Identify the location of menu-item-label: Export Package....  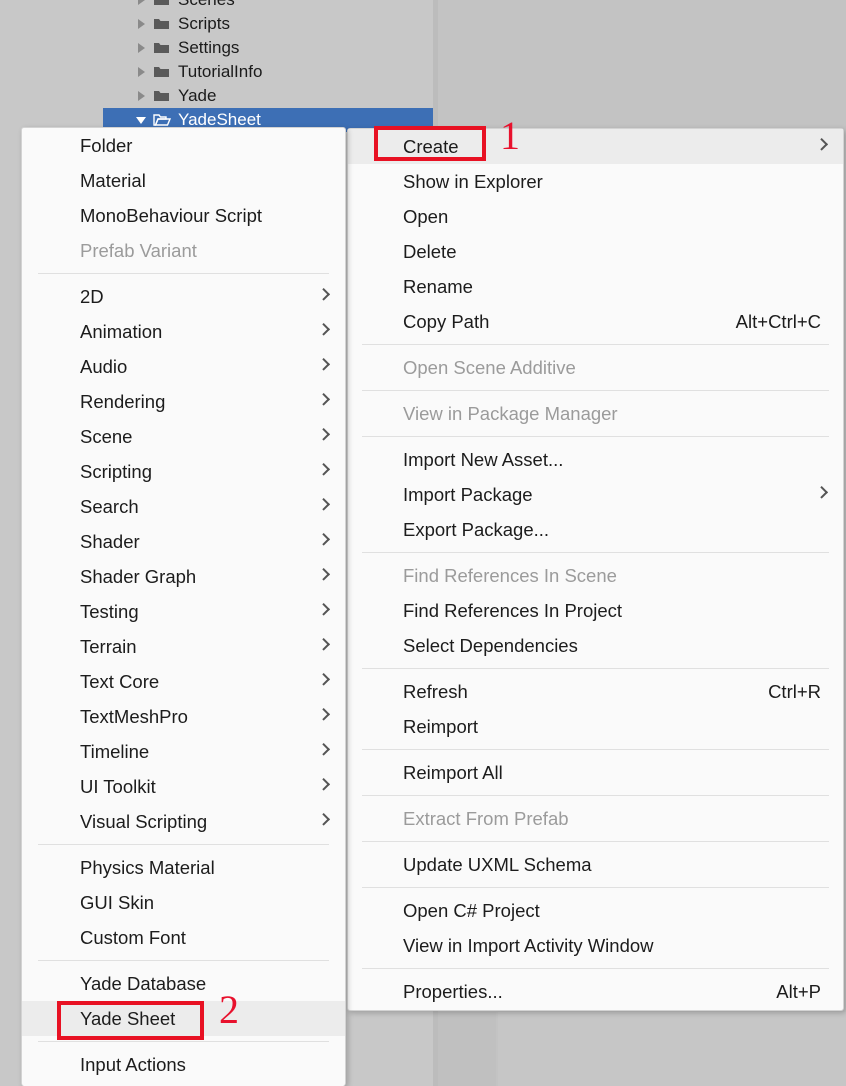
(476, 529).